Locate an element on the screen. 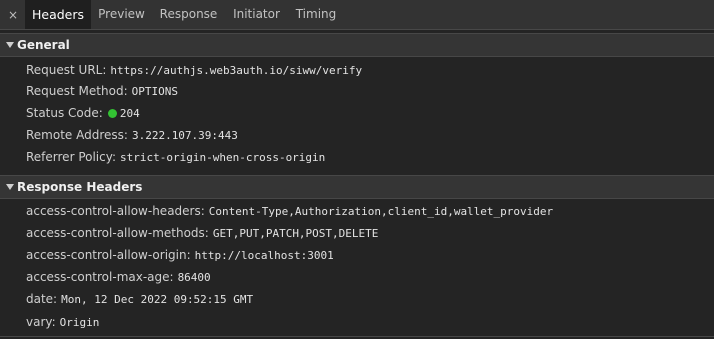 The image size is (714, 339). response-header-row: date: Mon, 12 Dec 2022 09:52:15 GMT is located at coordinates (139, 299).